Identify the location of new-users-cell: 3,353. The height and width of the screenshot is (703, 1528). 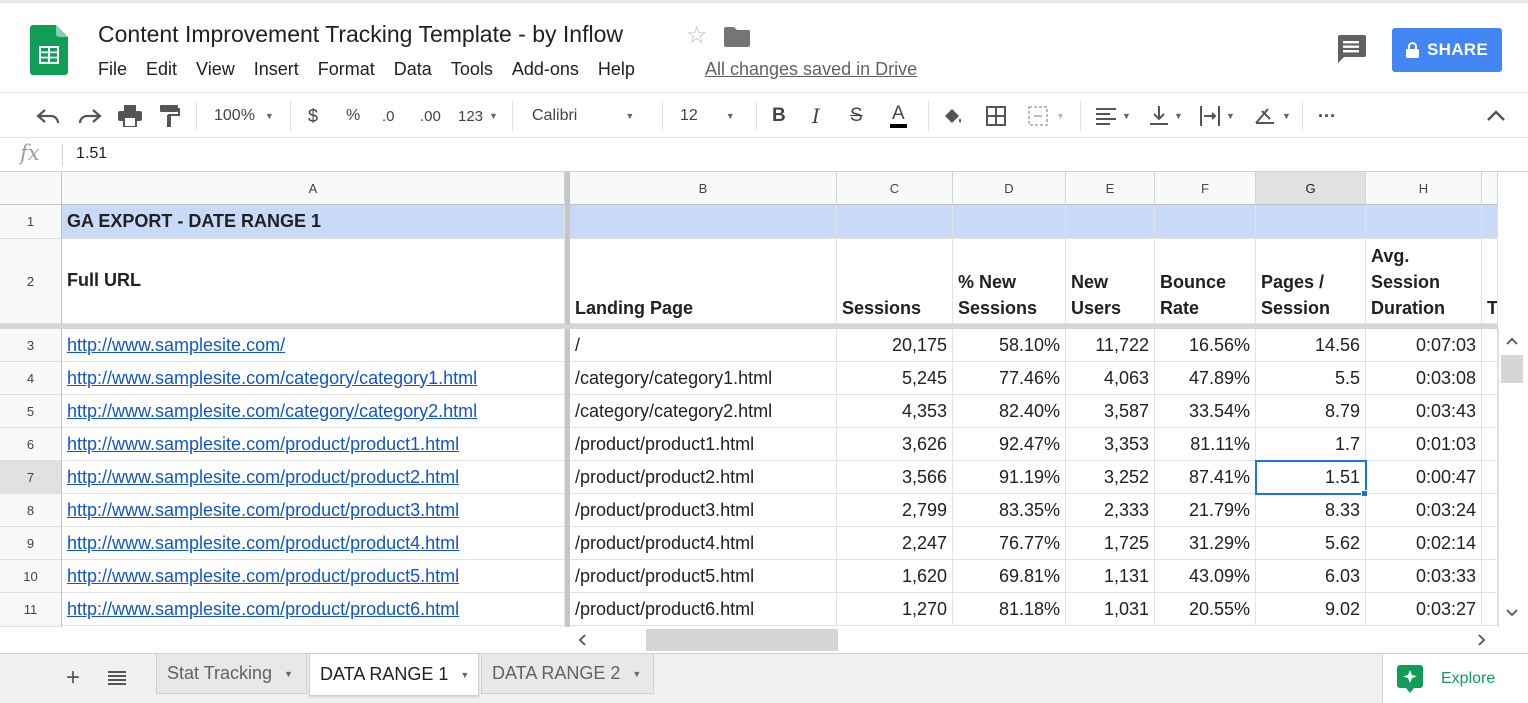
(1110, 444).